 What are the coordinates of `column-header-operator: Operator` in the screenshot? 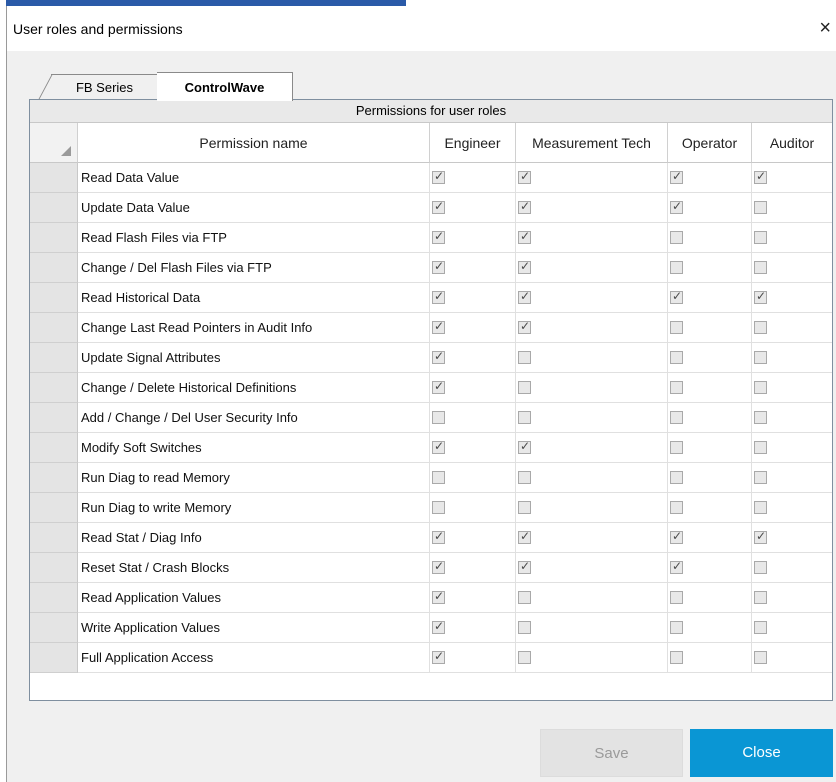 It's located at (710, 143).